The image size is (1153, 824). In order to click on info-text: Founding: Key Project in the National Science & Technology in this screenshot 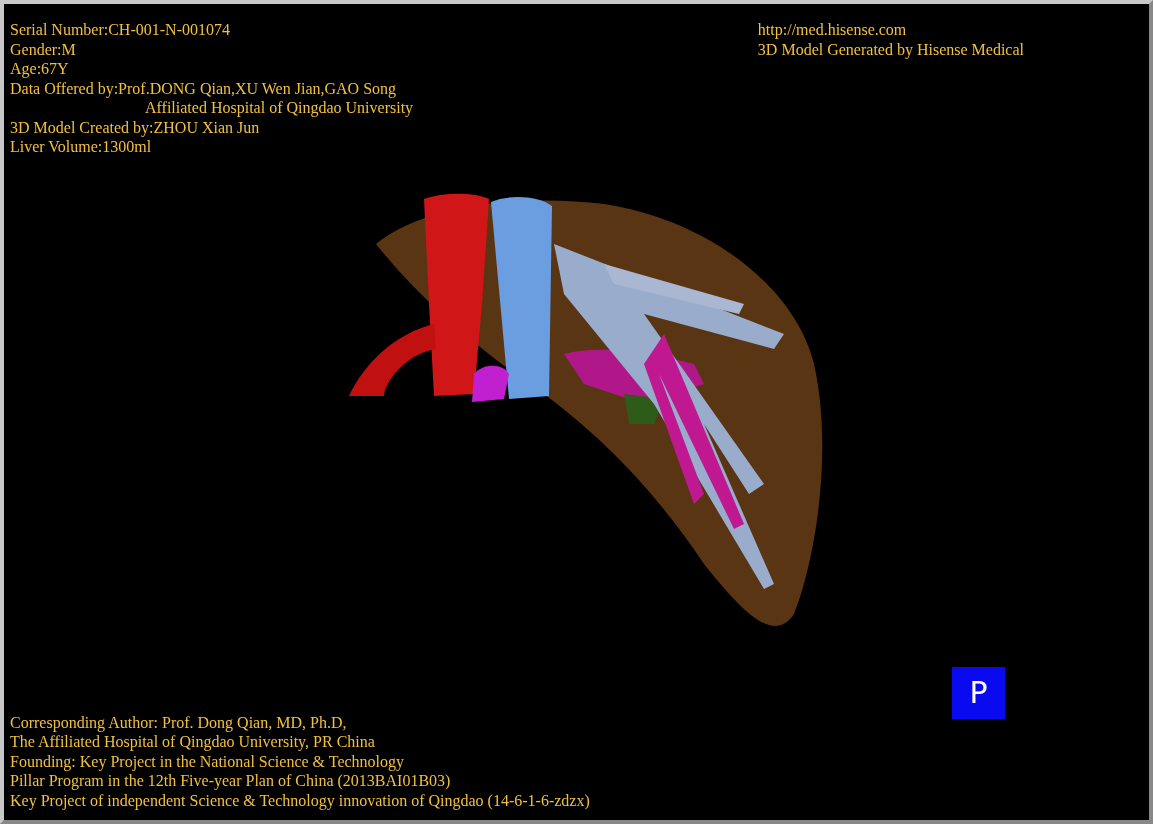, I will do `click(207, 761)`.